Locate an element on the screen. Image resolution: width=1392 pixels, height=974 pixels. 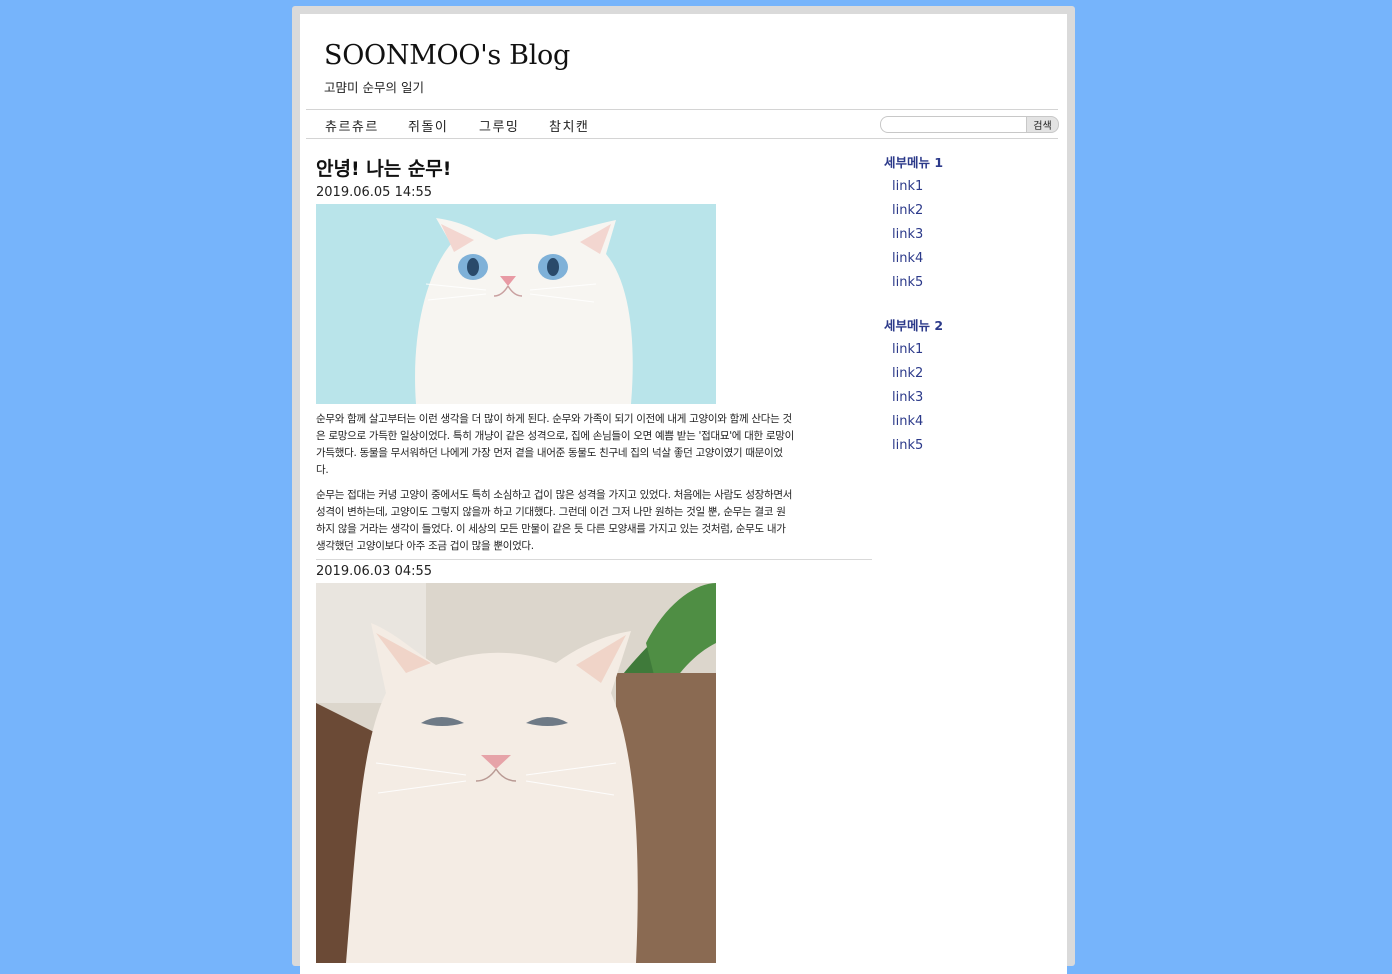
white-cat-looking-up-photo is located at coordinates (516, 304).